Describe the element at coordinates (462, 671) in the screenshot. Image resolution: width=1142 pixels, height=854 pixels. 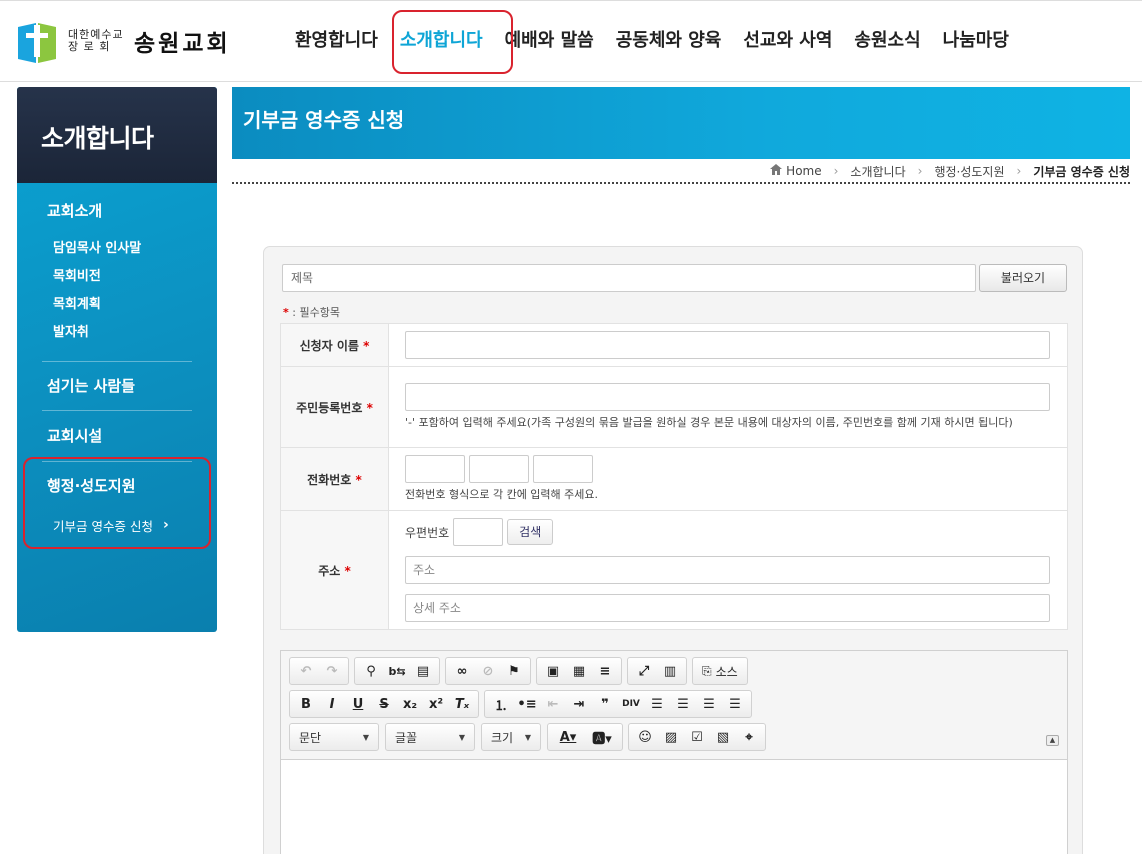
I see `link-icon: ∞` at that location.